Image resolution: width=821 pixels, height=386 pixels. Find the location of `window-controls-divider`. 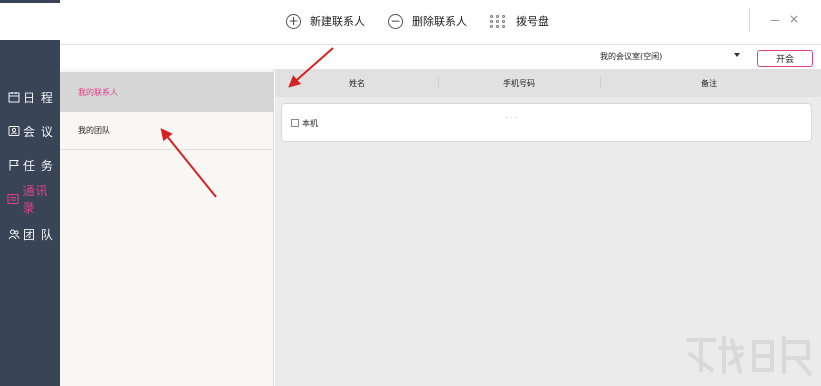

window-controls-divider is located at coordinates (749, 20).